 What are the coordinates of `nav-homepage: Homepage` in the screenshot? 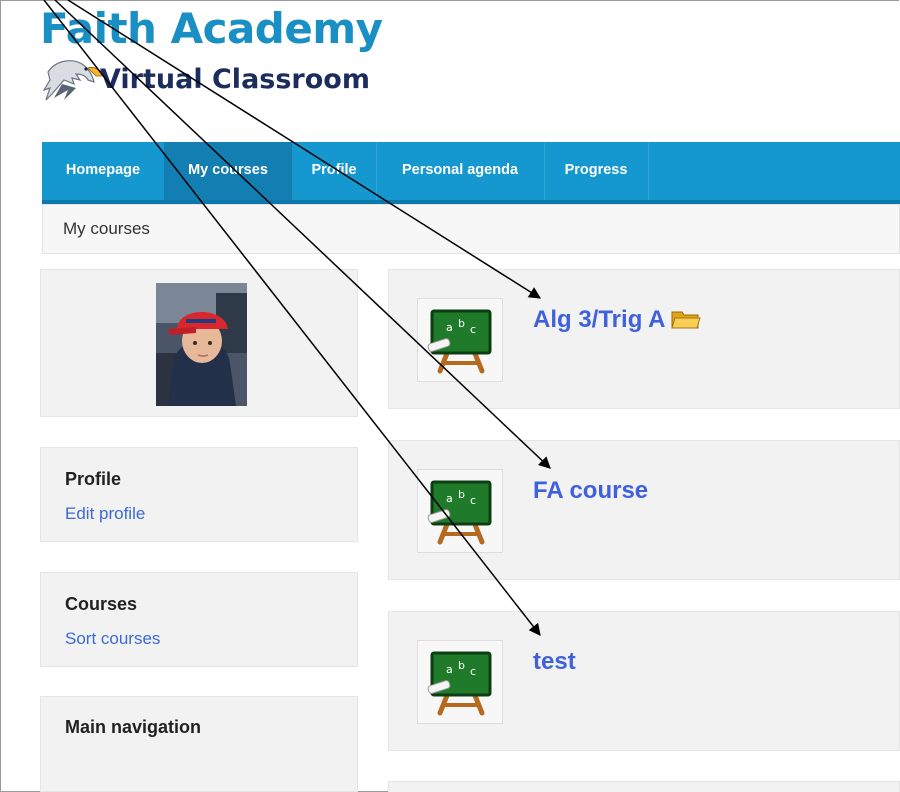 It's located at (103, 171).